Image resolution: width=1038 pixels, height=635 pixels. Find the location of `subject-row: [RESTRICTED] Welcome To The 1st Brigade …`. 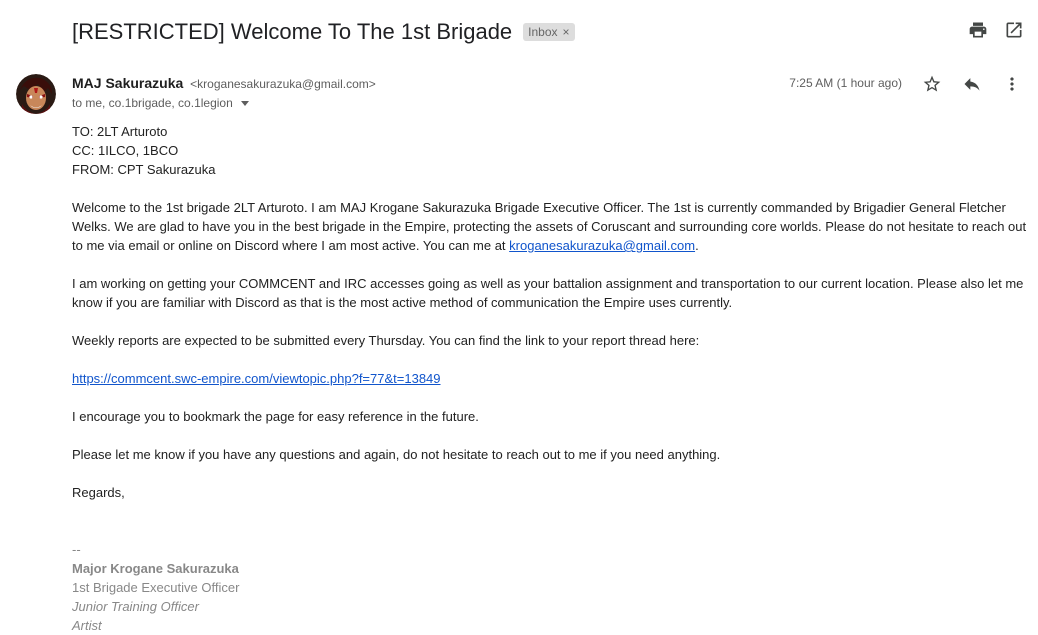

subject-row: [RESTRICTED] Welcome To The 1st Brigade … is located at coordinates (323, 32).